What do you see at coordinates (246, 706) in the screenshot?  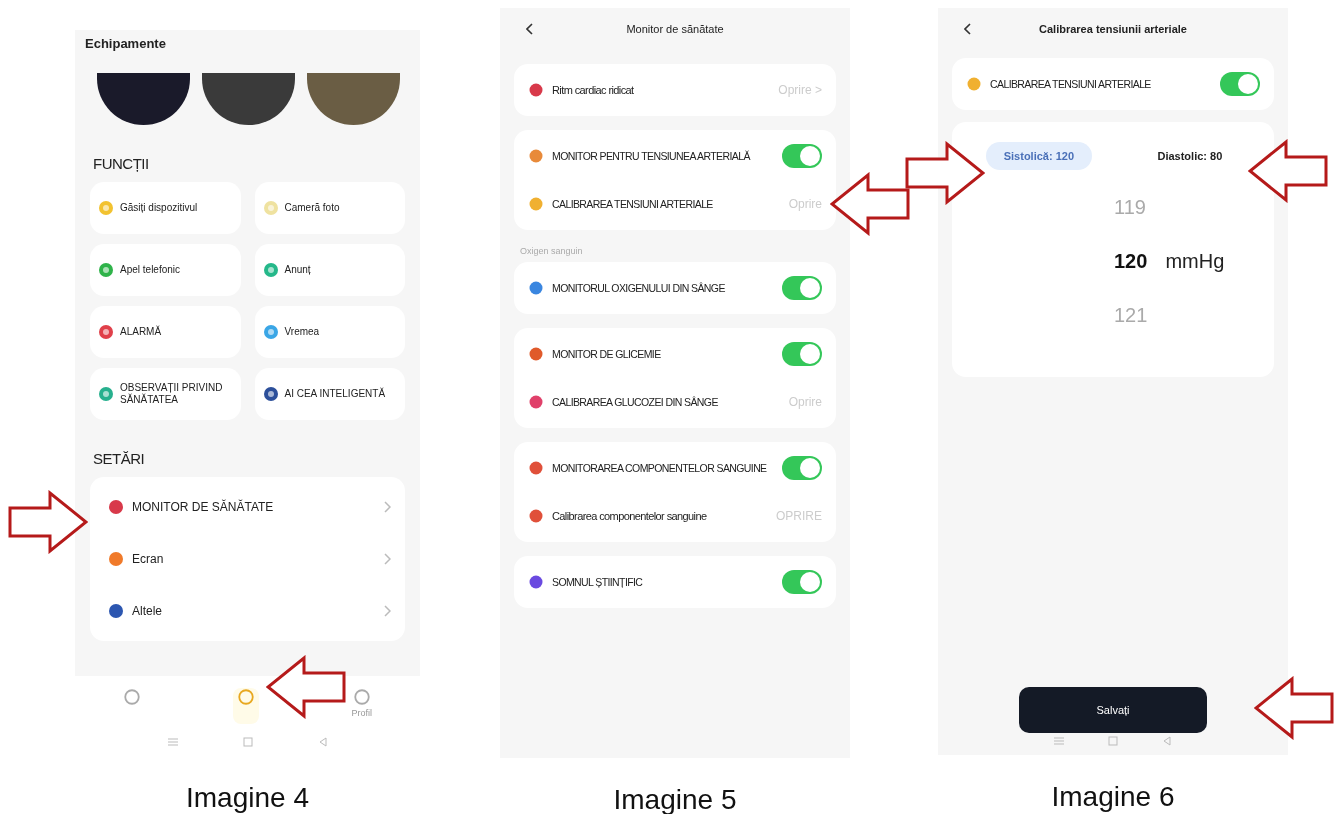 I see `nav-tab` at bounding box center [246, 706].